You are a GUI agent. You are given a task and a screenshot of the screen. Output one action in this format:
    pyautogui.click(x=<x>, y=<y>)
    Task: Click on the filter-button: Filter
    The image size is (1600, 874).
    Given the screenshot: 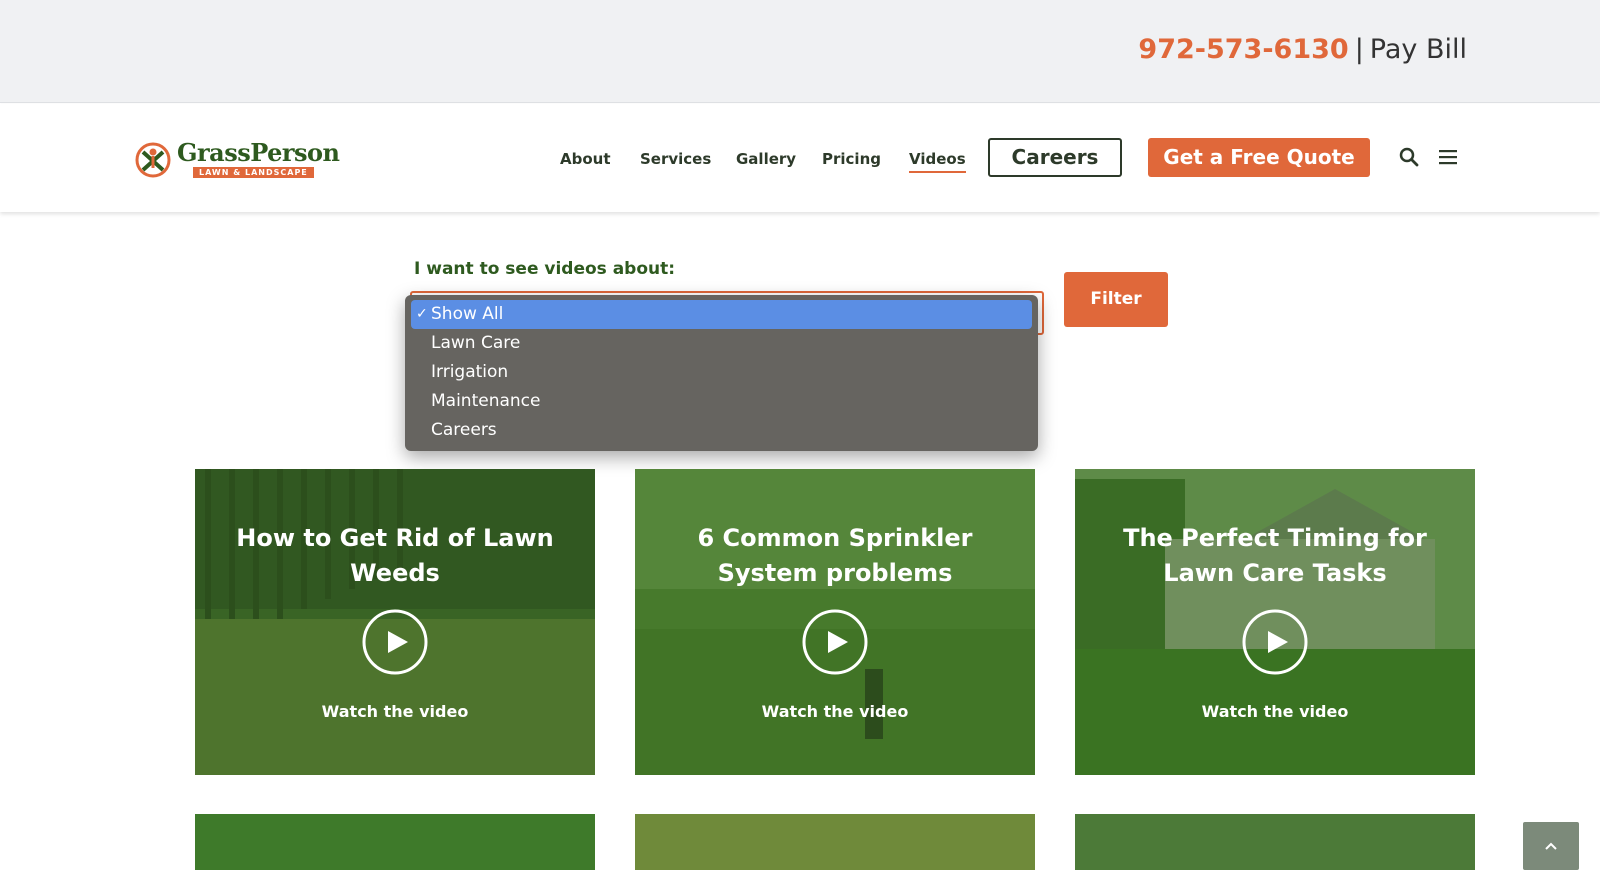 What is the action you would take?
    pyautogui.click(x=1116, y=299)
    